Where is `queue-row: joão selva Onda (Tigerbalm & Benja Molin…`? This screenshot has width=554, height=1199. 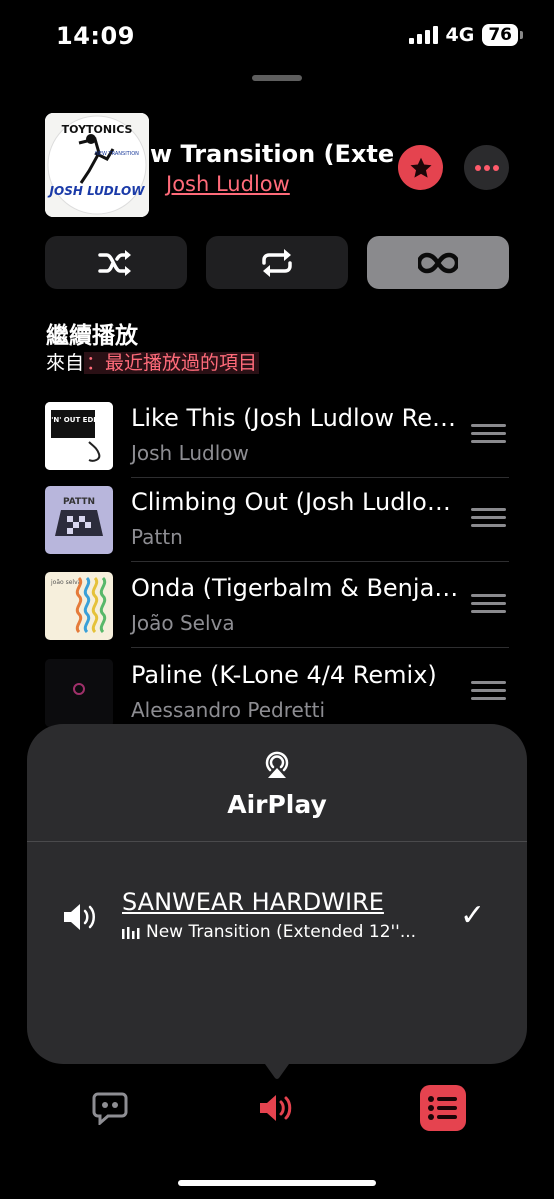 queue-row: joão selva Onda (Tigerbalm & Benja Molin… is located at coordinates (277, 615).